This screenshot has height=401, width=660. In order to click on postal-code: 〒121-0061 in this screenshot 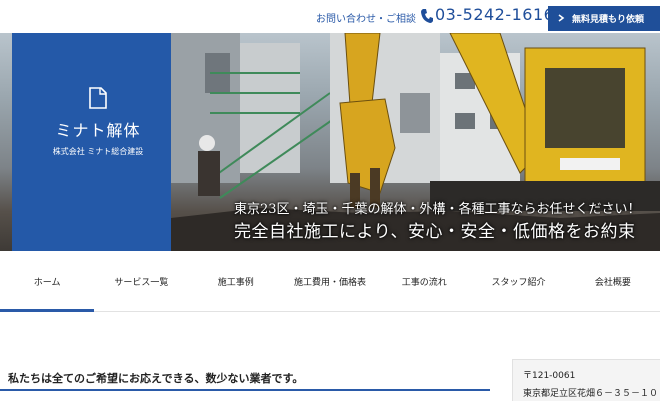, I will do `click(549, 376)`.